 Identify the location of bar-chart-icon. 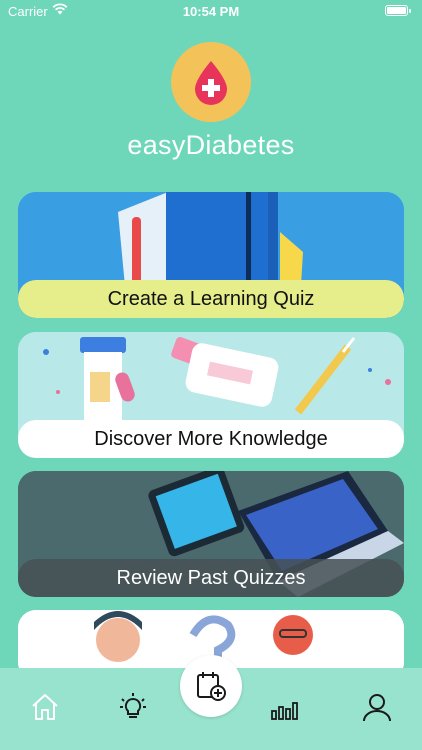
(284, 711).